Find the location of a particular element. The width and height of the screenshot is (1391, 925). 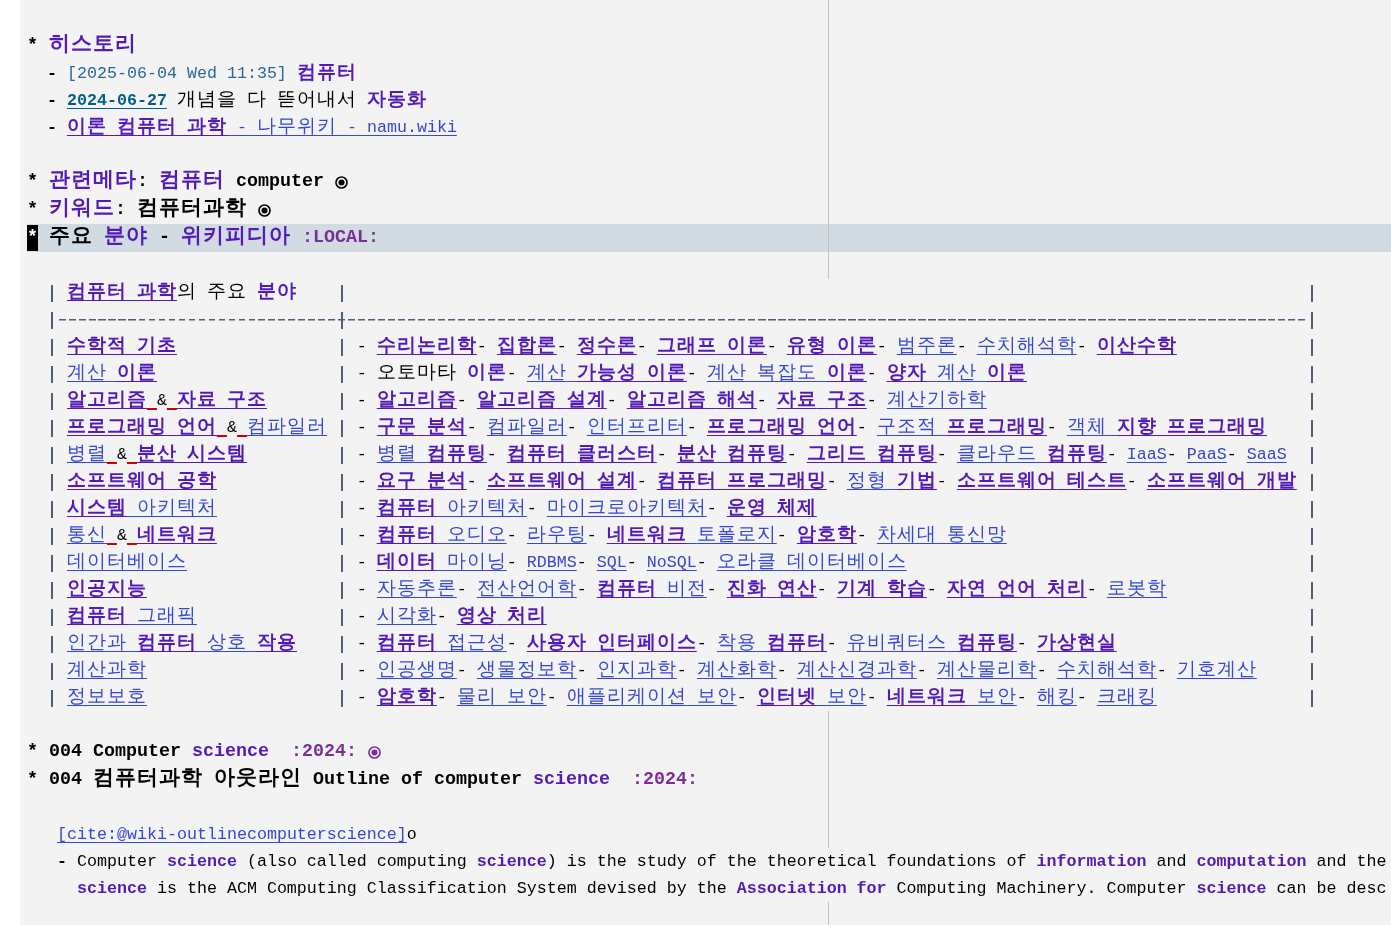

link: 소프트웨어 설계 is located at coordinates (561, 481).